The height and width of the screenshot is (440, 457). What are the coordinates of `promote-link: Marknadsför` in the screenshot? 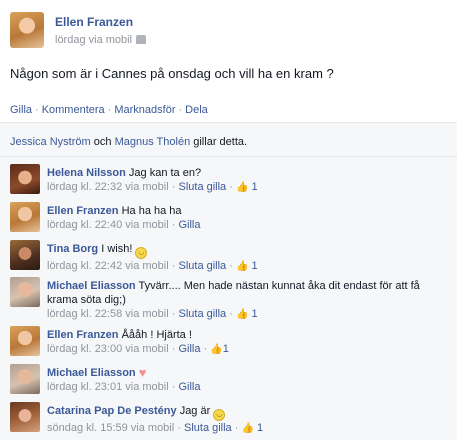 It's located at (144, 110).